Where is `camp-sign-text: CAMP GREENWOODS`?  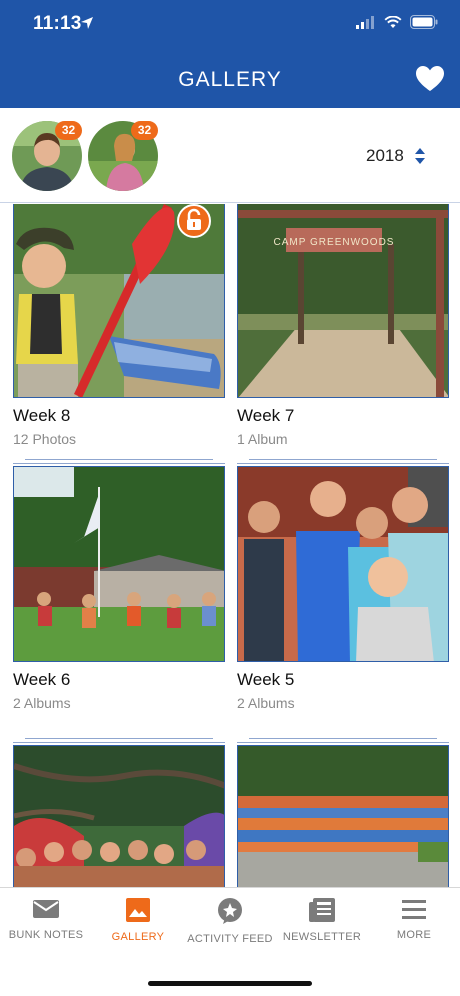
camp-sign-text: CAMP GREENWOODS is located at coordinates (334, 242).